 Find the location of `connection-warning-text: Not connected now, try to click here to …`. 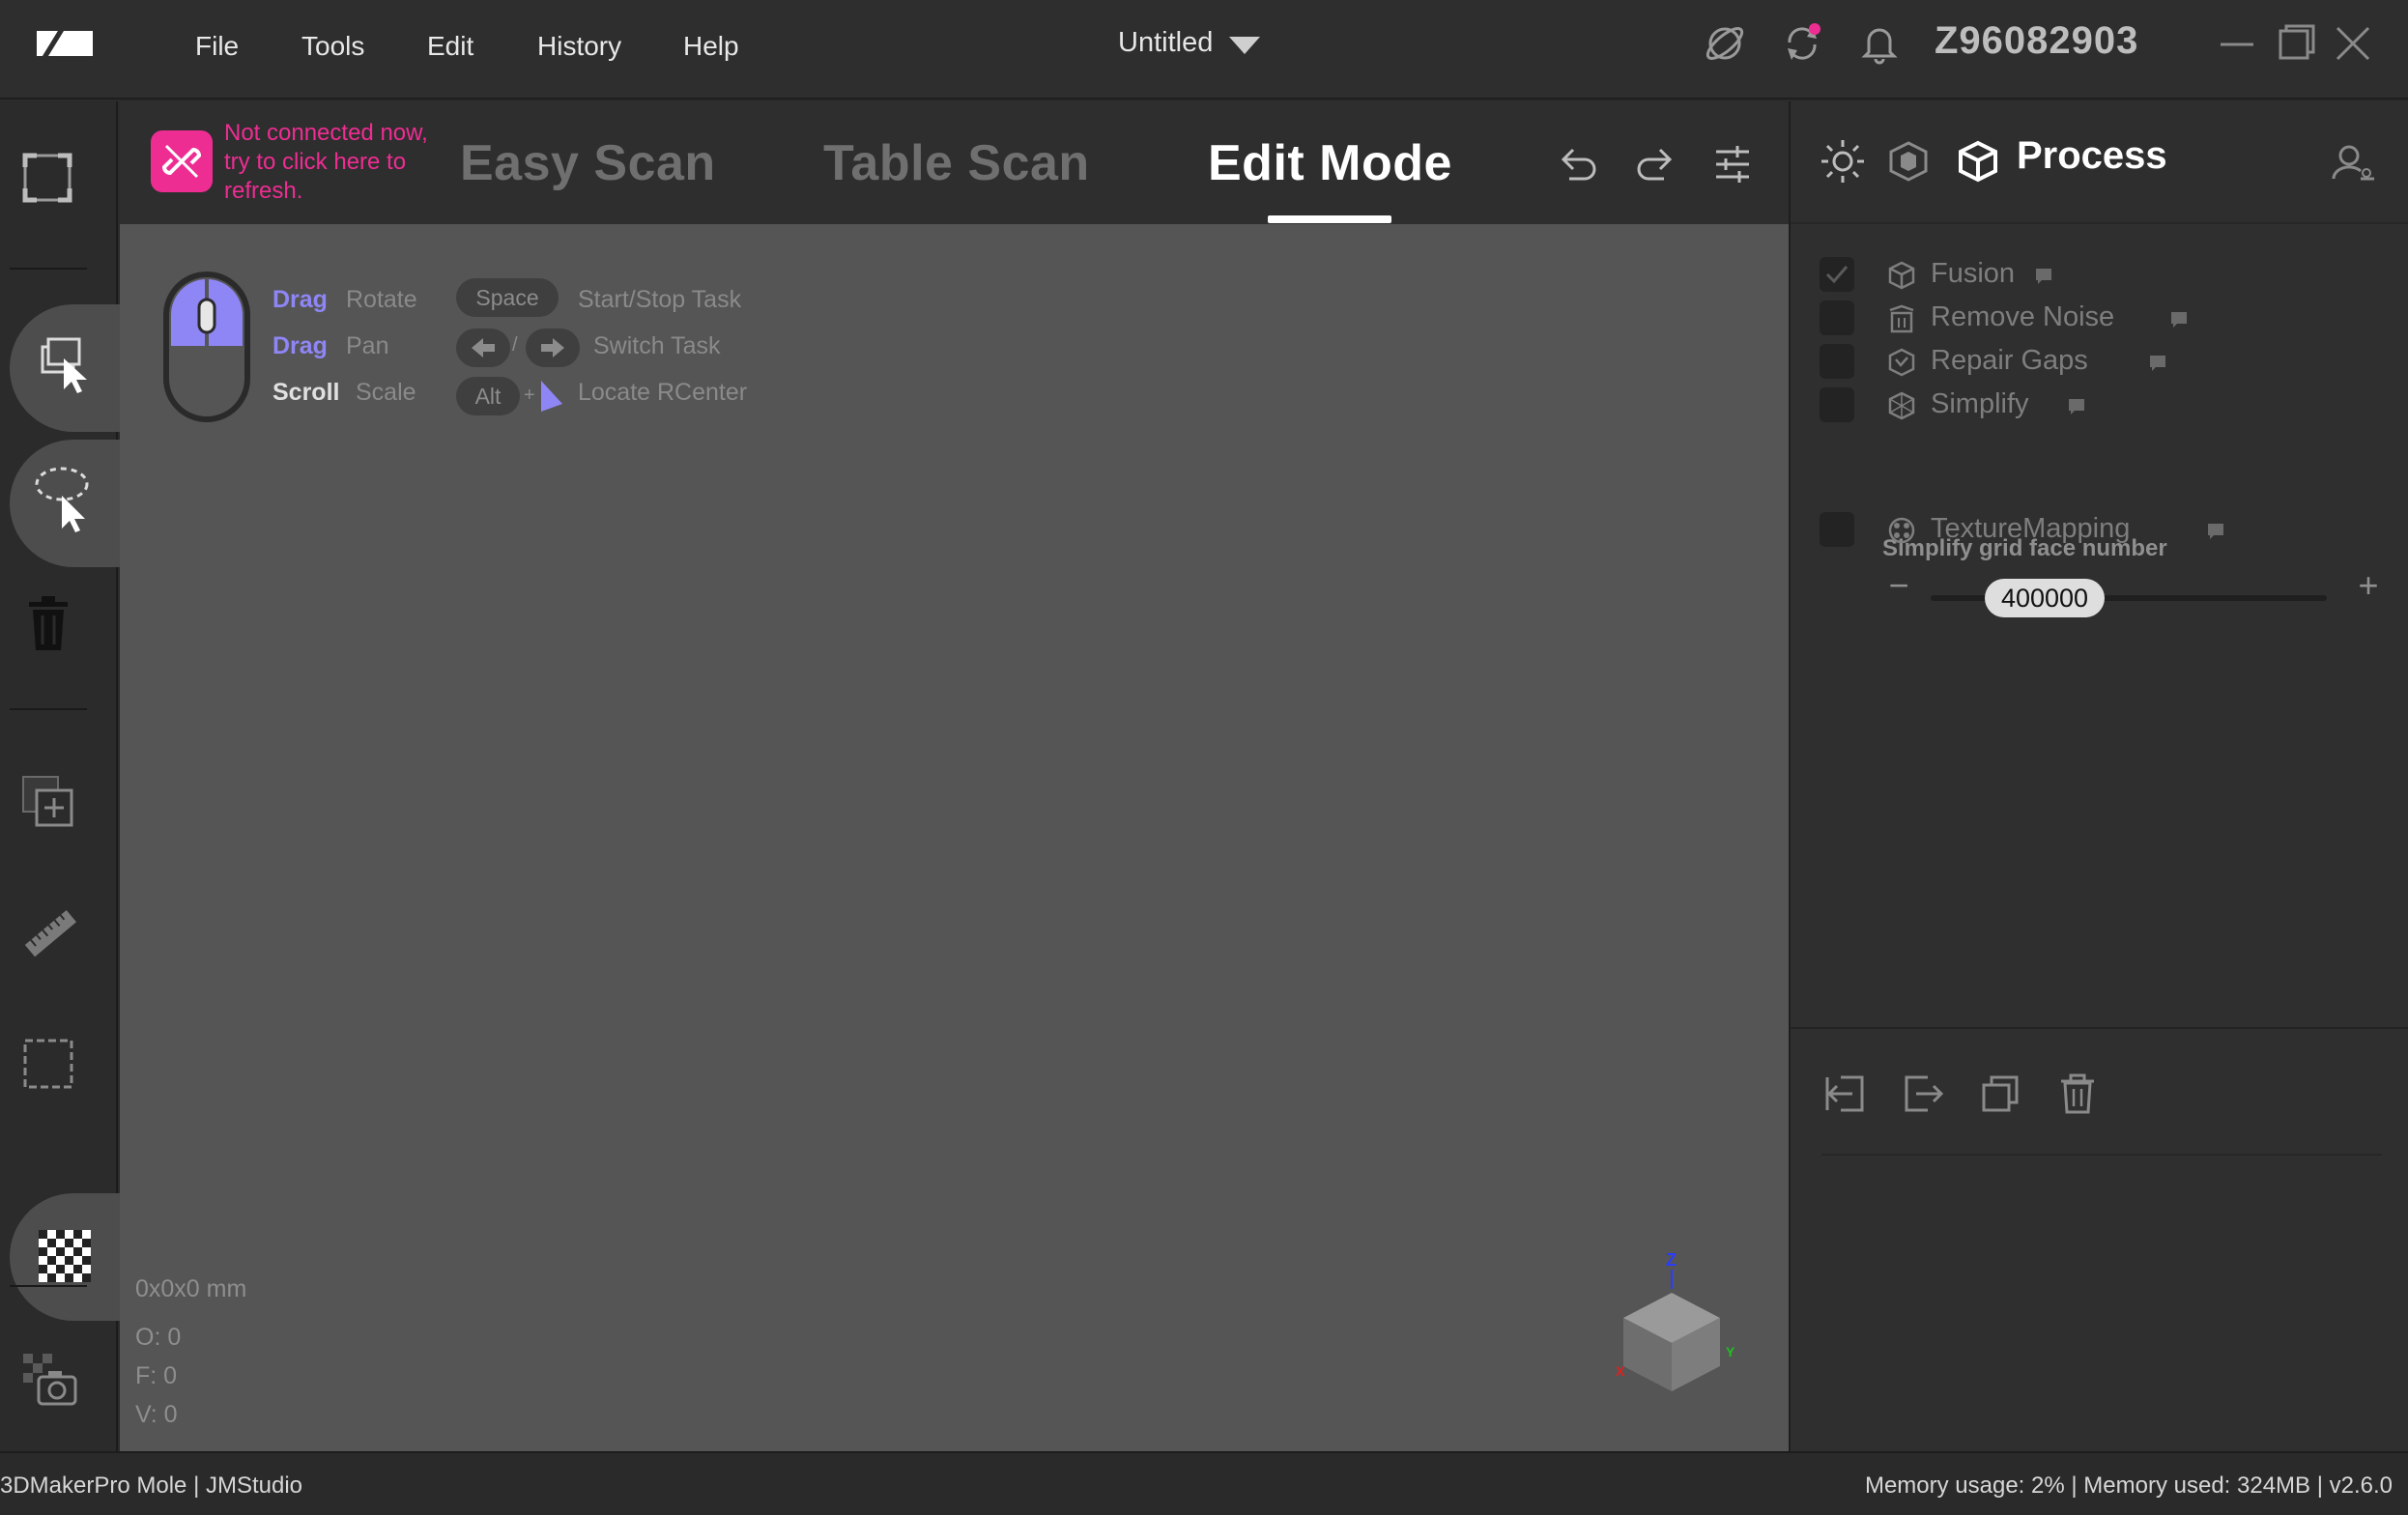

connection-warning-text: Not connected now, try to click here to … is located at coordinates (333, 165).